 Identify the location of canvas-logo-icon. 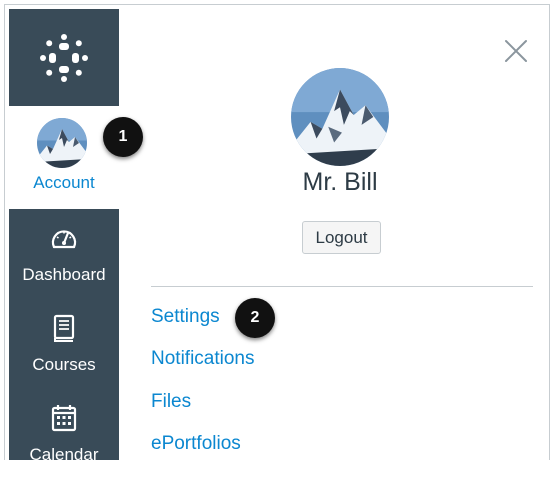
(64, 57).